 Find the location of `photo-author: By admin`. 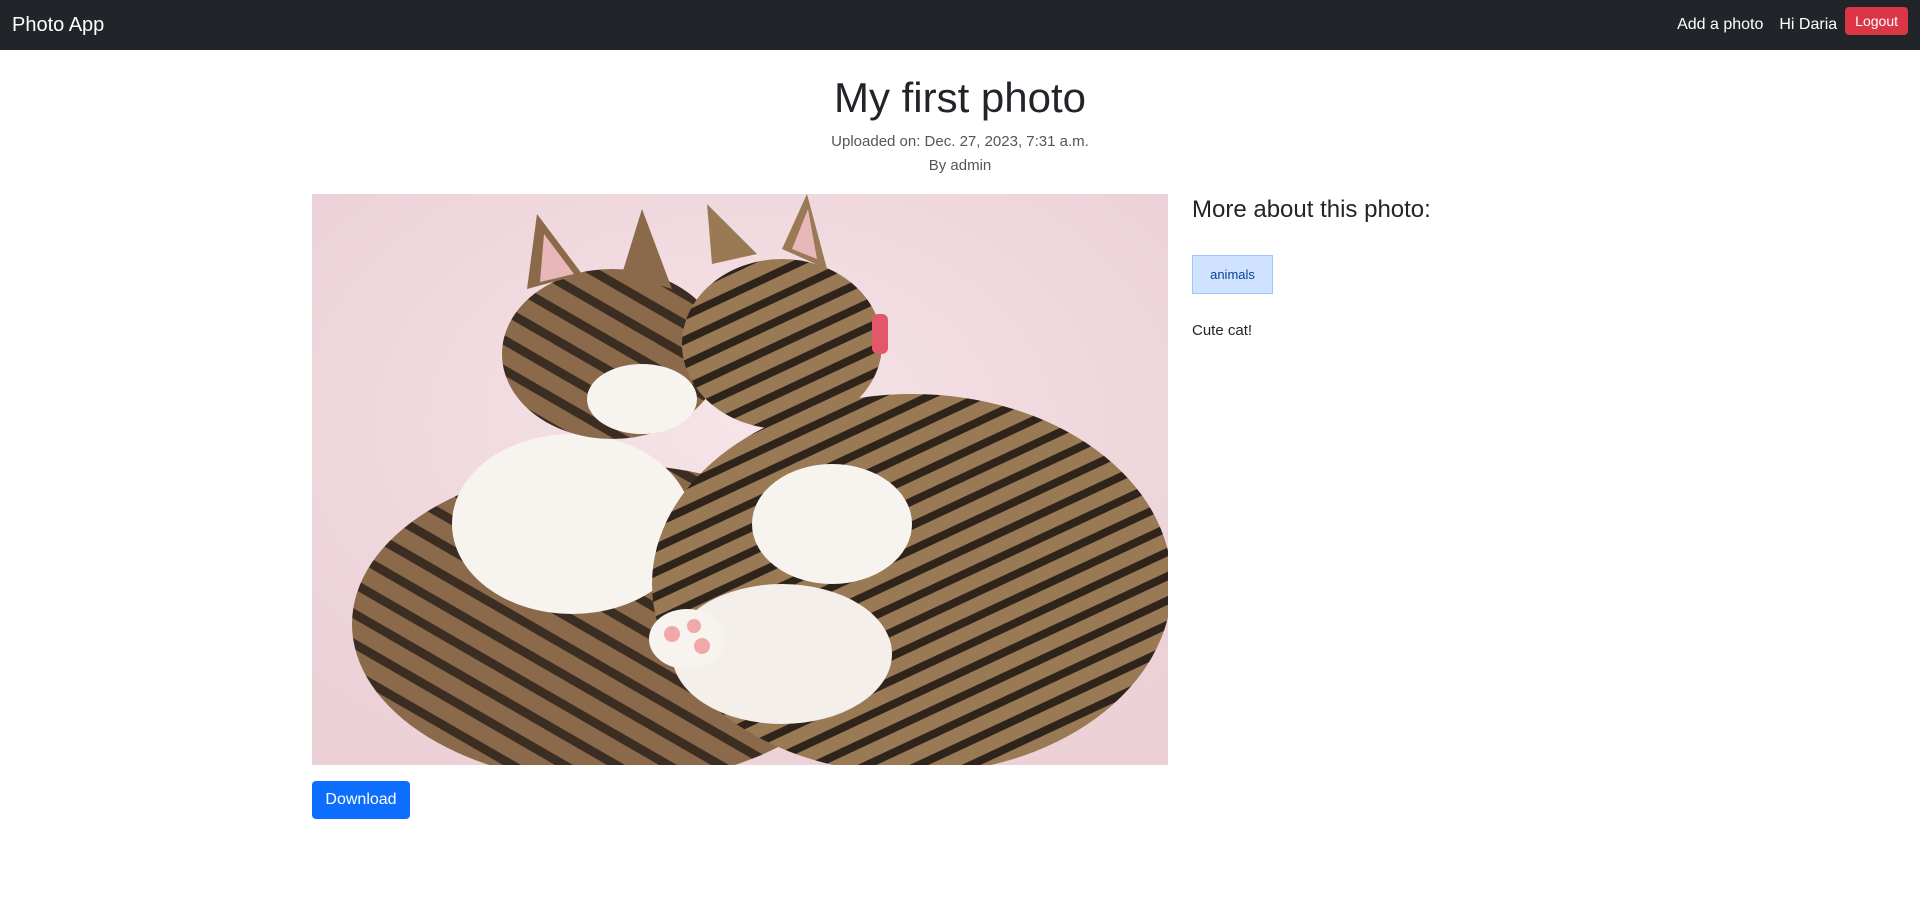

photo-author: By admin is located at coordinates (960, 165).